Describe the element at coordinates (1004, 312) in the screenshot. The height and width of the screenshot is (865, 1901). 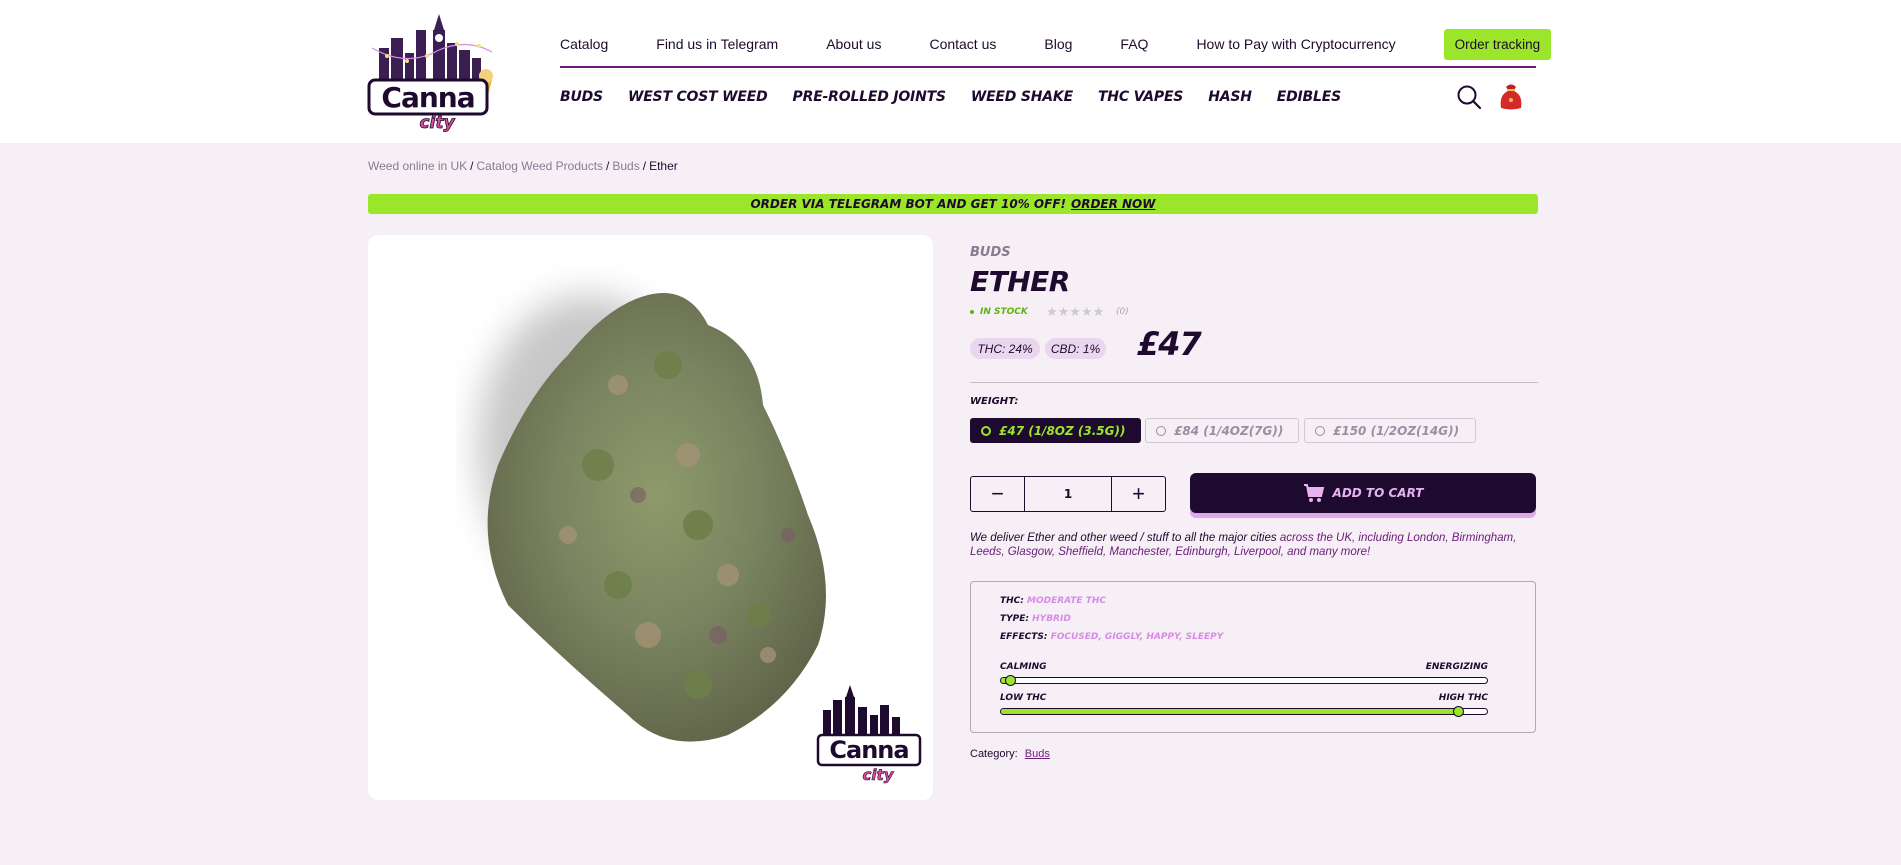
I see `stock-text: IN STOCK` at that location.